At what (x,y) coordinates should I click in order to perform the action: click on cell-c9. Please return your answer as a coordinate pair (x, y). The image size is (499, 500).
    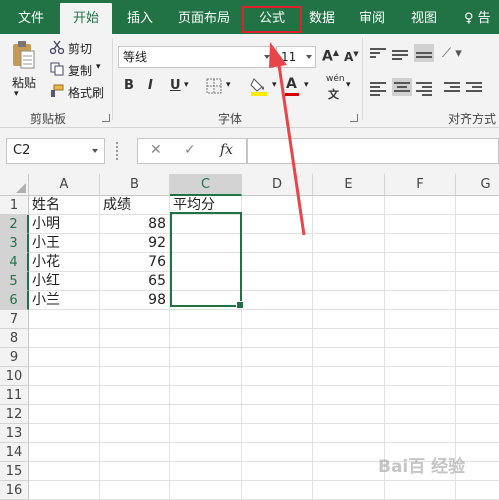
    Looking at the image, I should click on (206, 357).